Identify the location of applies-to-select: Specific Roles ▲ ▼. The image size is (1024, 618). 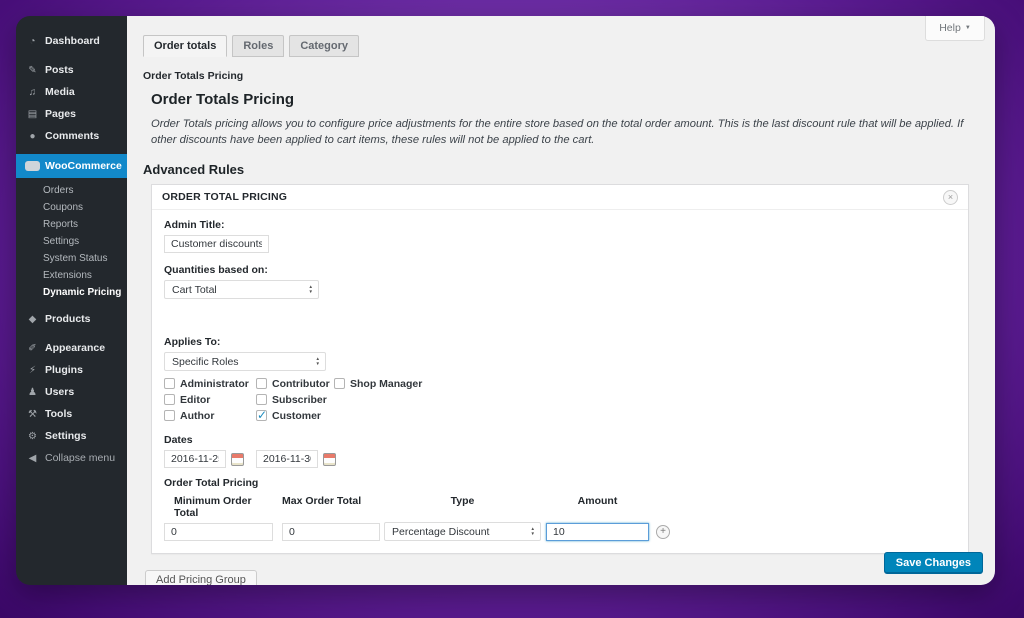
(245, 362).